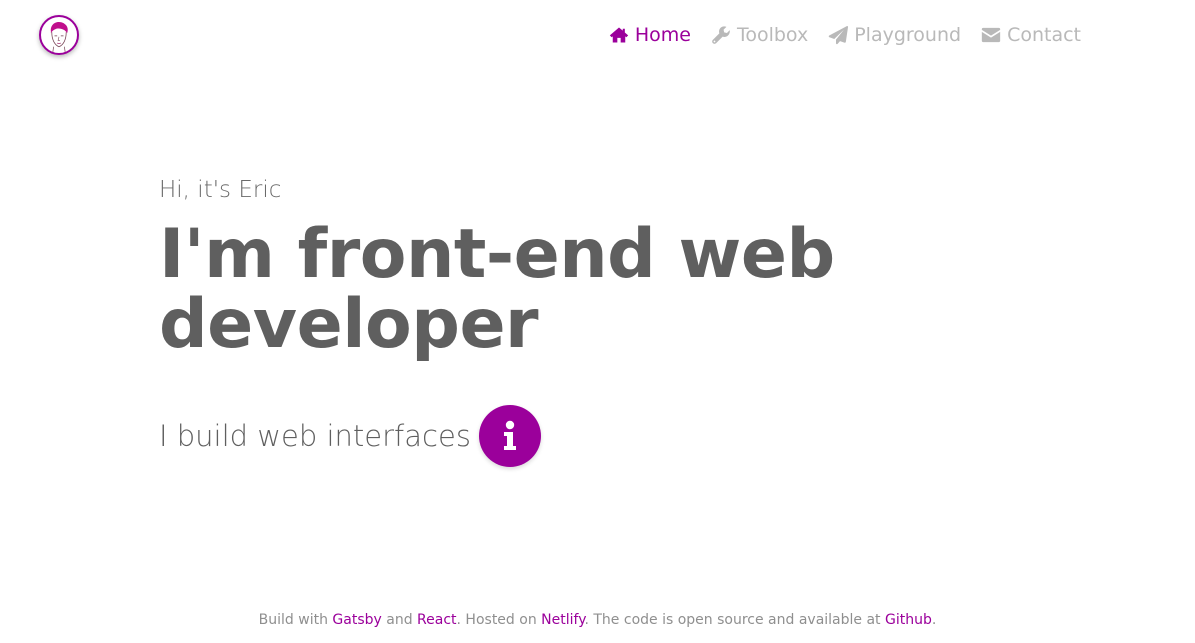 This screenshot has height=643, width=1195. What do you see at coordinates (399, 620) in the screenshot?
I see `footer-text: and` at bounding box center [399, 620].